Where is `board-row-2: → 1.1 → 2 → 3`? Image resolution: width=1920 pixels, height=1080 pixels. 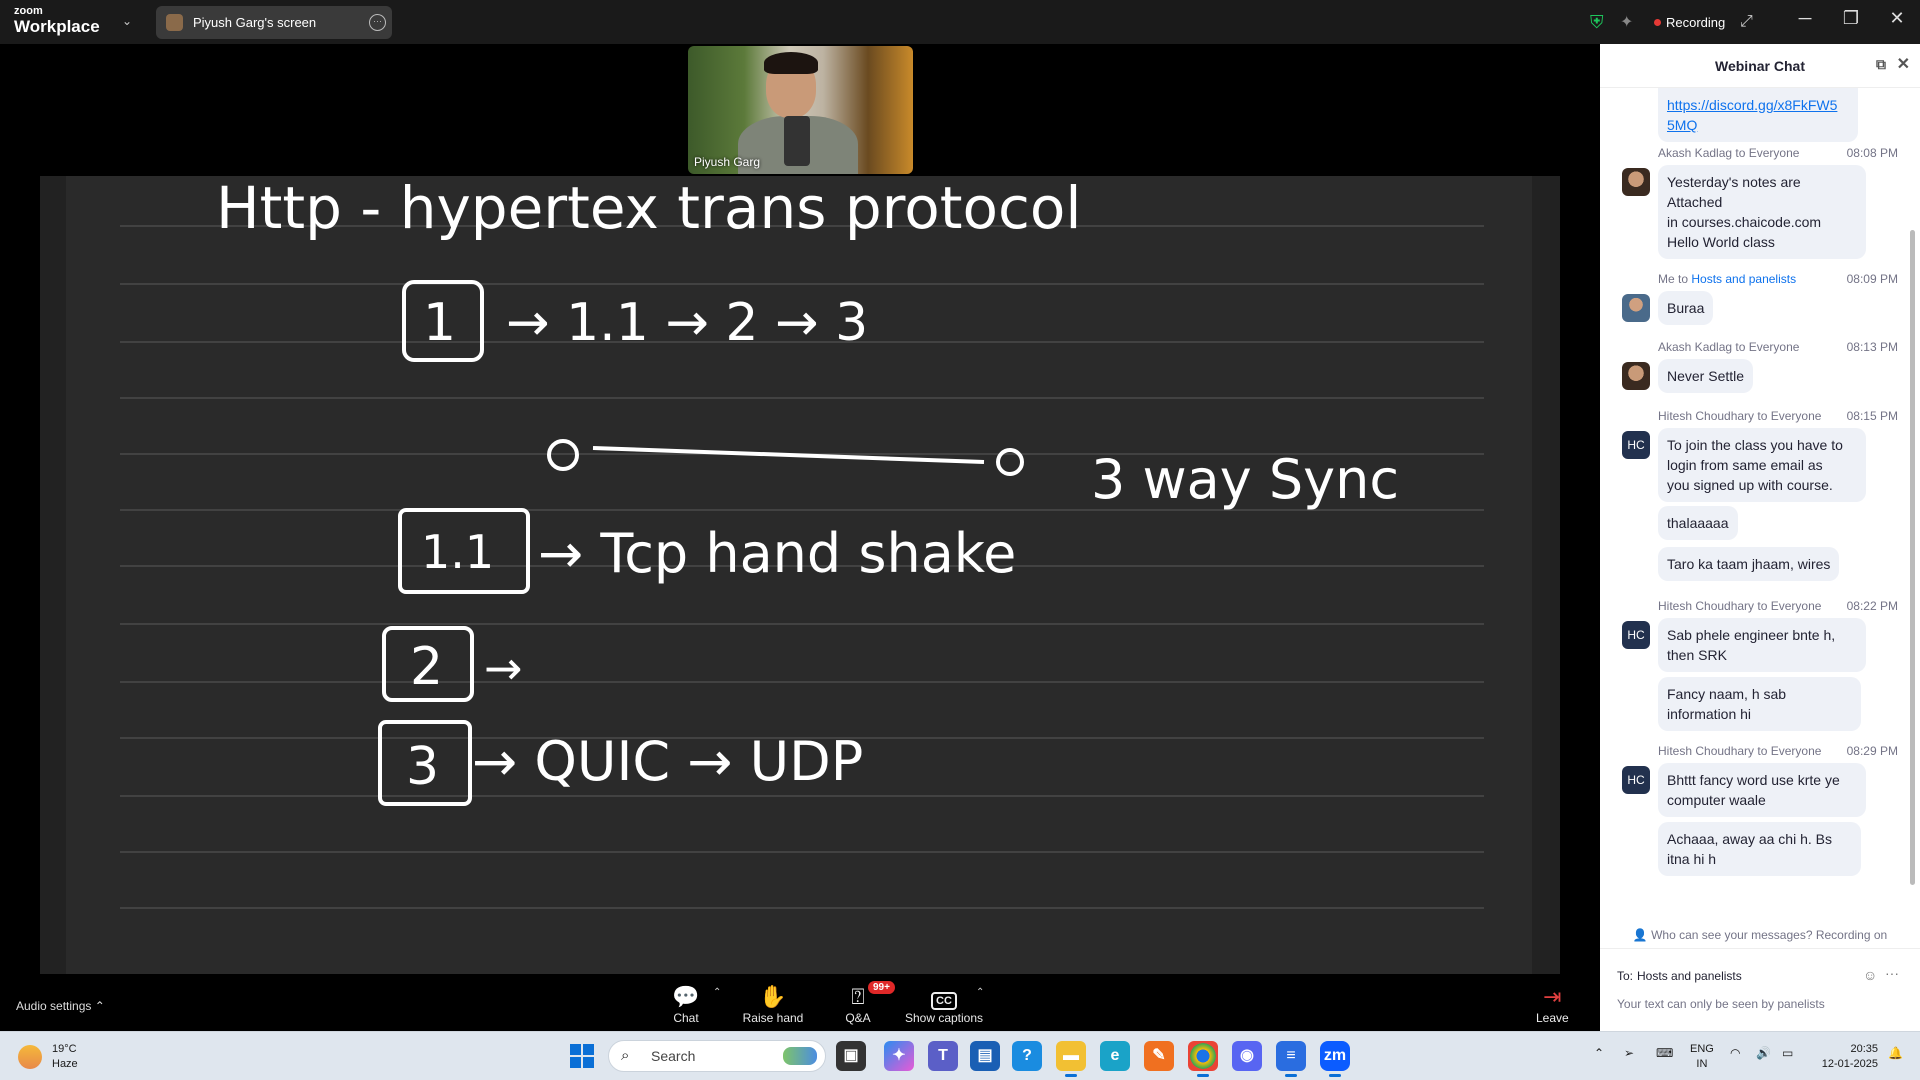
board-row-2: → 1.1 → 2 → 3 is located at coordinates (687, 323).